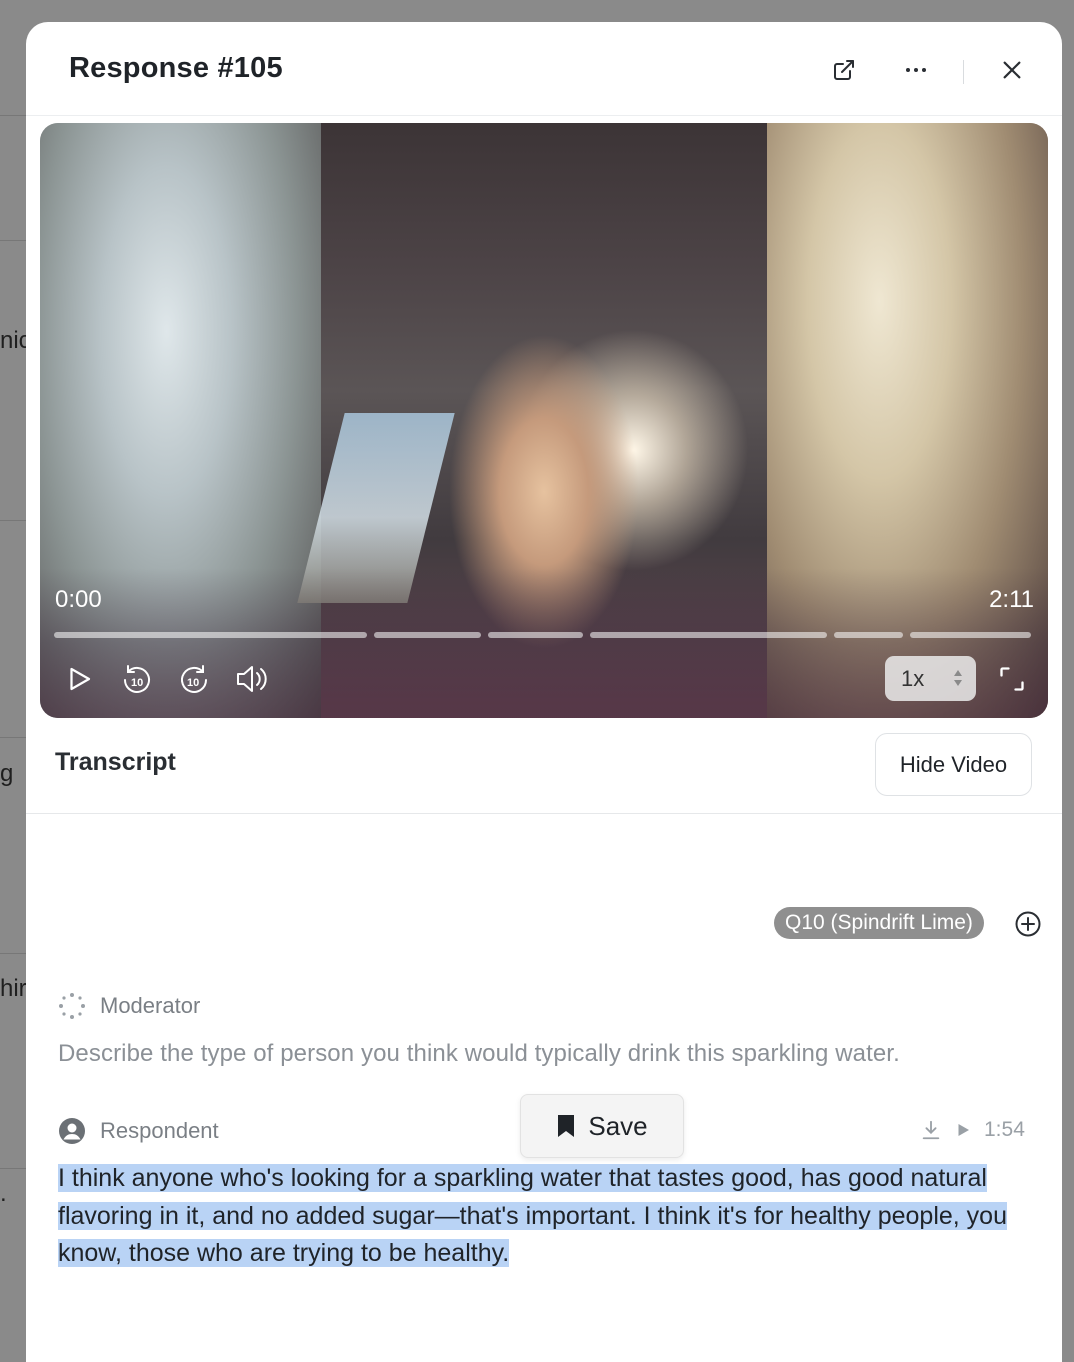  What do you see at coordinates (72, 1131) in the screenshot?
I see `user-avatar-icon` at bounding box center [72, 1131].